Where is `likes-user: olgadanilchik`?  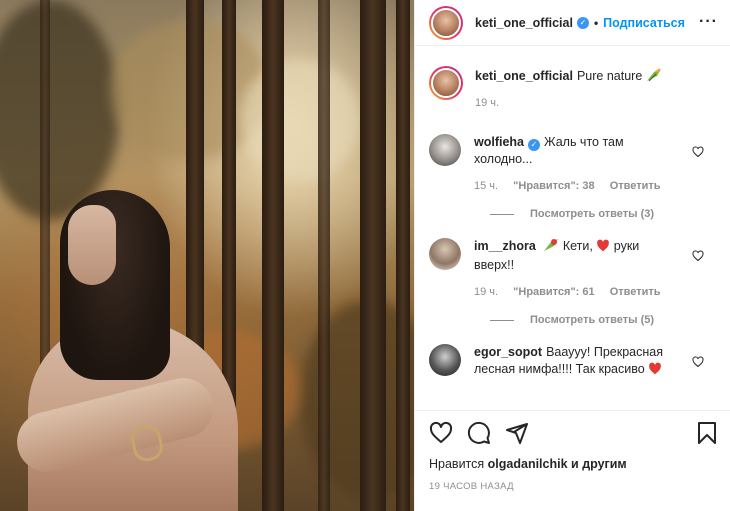 likes-user: olgadanilchik is located at coordinates (528, 464).